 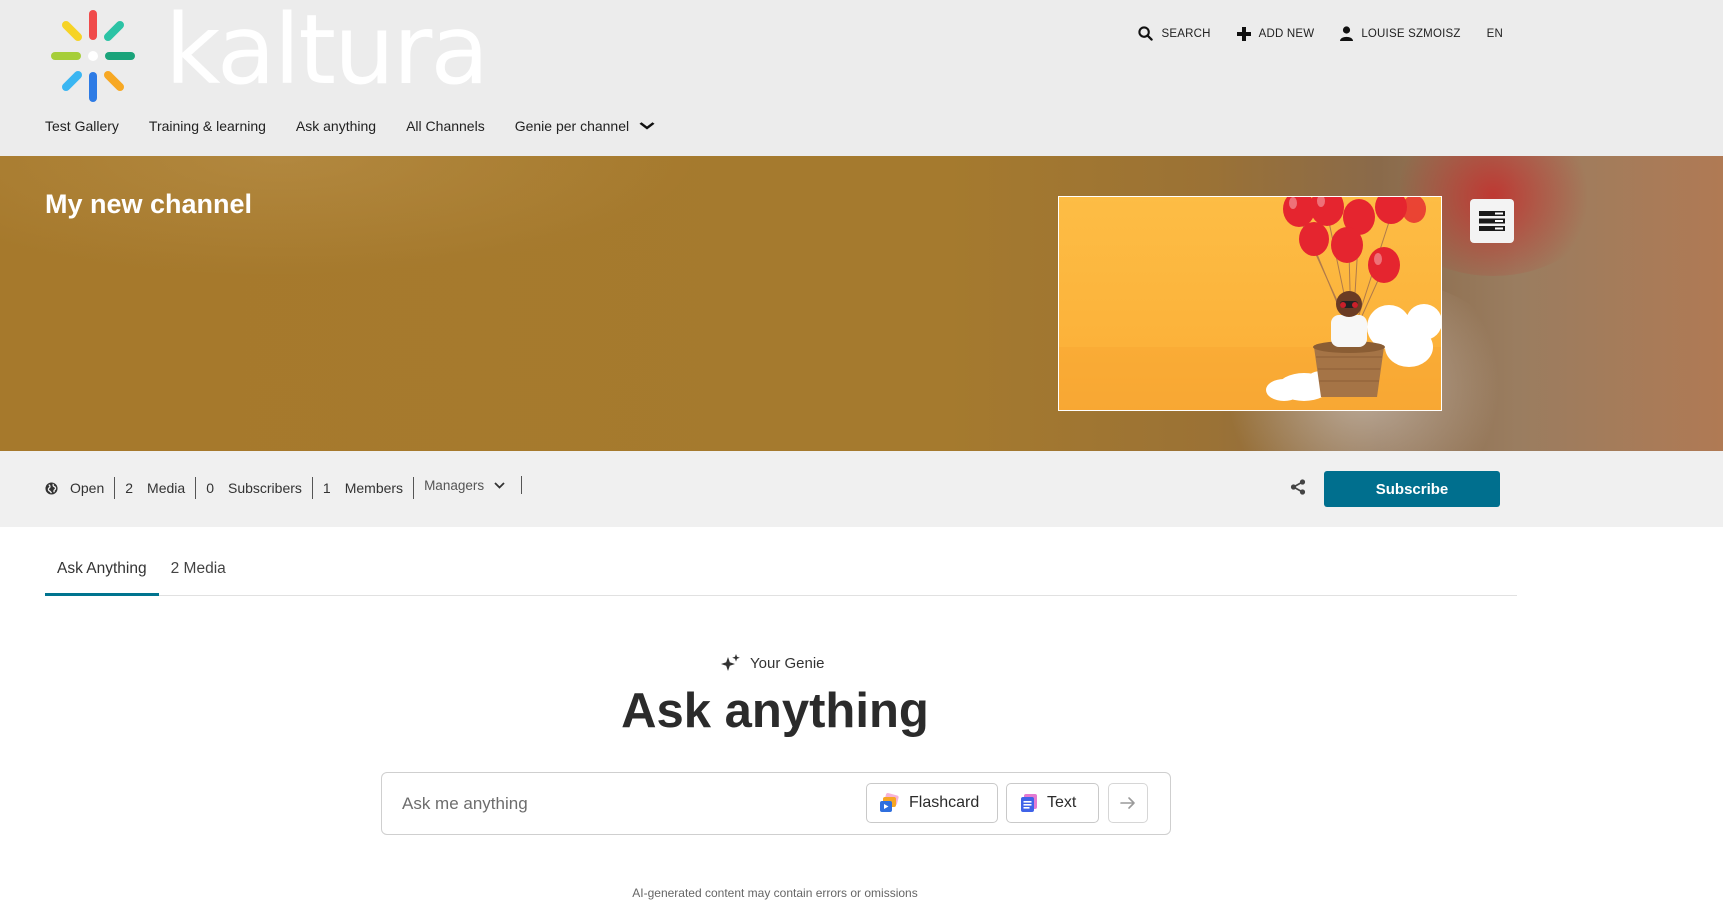 I want to click on media-stat: 2 Media, so click(x=156, y=488).